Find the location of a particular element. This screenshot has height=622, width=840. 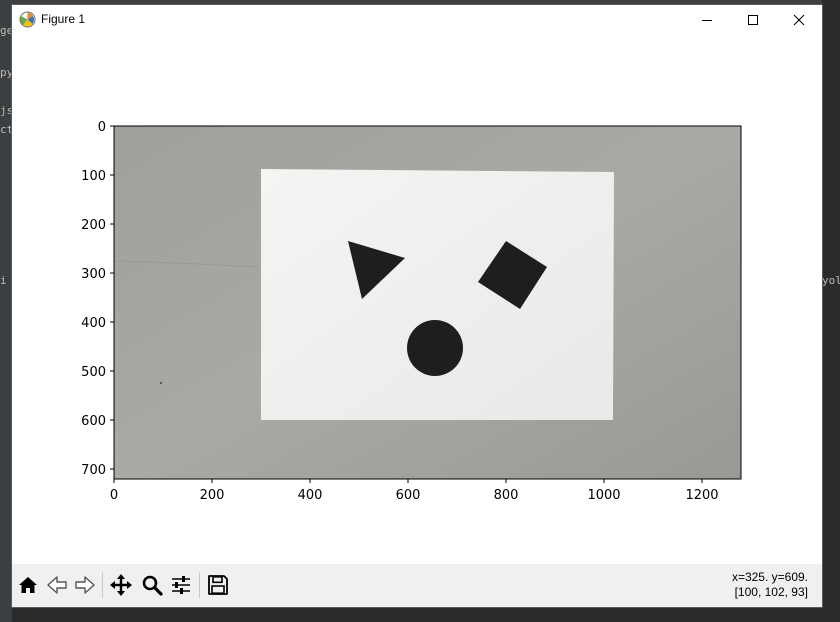

save-icon is located at coordinates (218, 585).